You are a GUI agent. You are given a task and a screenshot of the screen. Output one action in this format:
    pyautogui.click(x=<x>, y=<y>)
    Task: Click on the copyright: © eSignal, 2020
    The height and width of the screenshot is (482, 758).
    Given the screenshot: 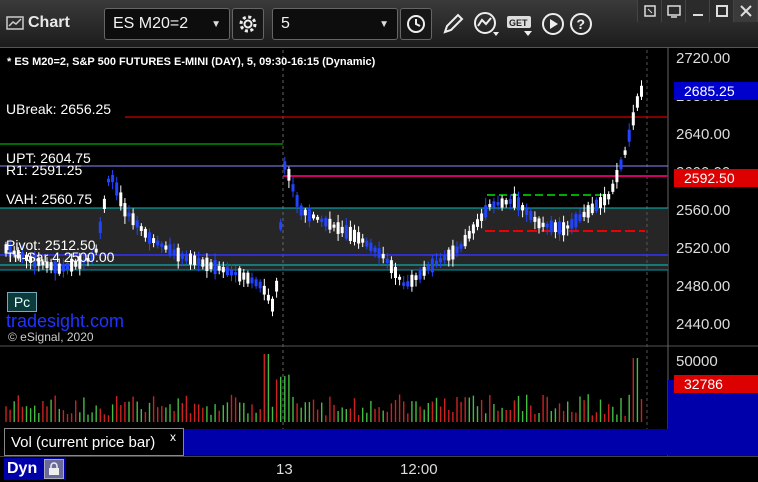 What is the action you would take?
    pyautogui.click(x=51, y=337)
    